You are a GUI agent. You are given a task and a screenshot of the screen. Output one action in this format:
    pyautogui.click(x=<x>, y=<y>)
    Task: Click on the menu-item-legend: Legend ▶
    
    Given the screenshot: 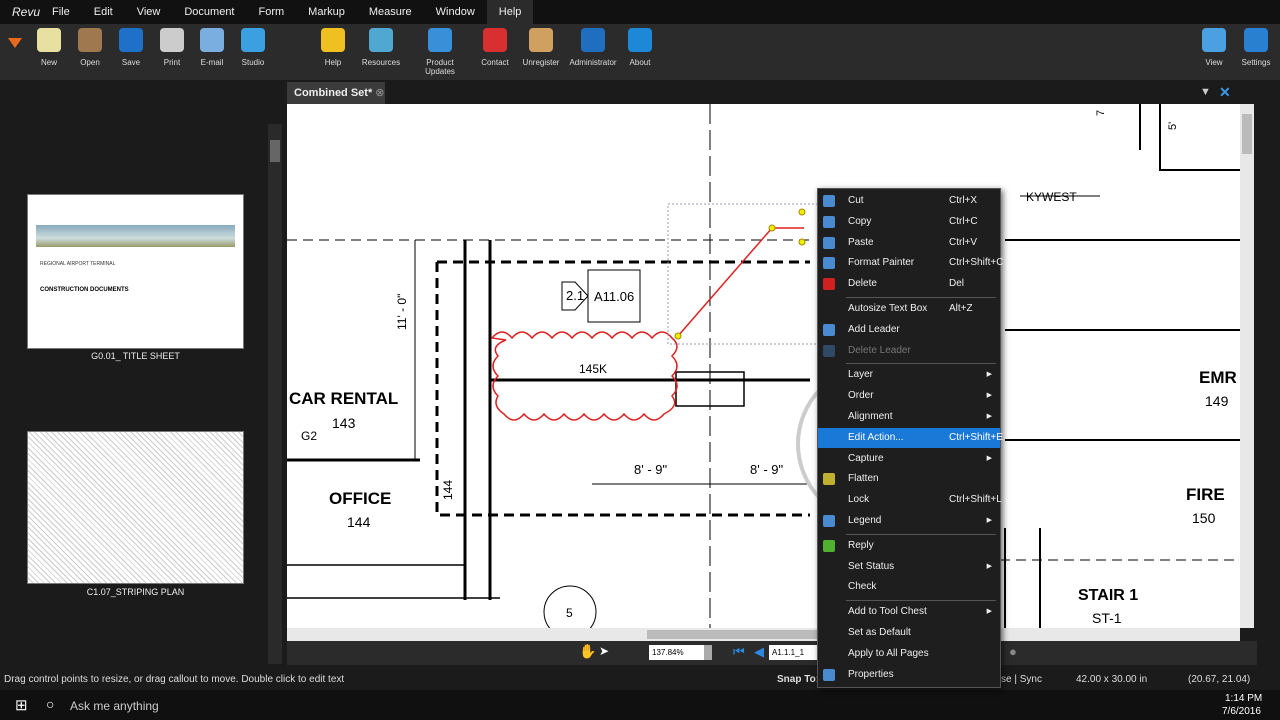 What is the action you would take?
    pyautogui.click(x=909, y=521)
    